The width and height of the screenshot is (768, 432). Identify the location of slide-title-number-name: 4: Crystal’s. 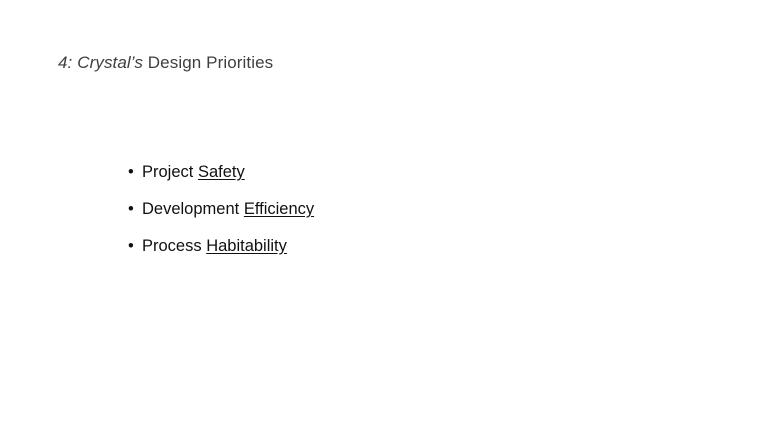
(100, 62).